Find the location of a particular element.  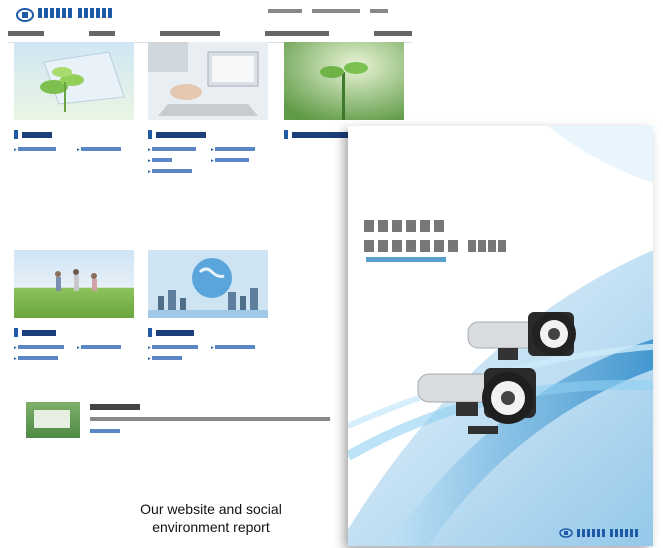

office-photo is located at coordinates (208, 81).